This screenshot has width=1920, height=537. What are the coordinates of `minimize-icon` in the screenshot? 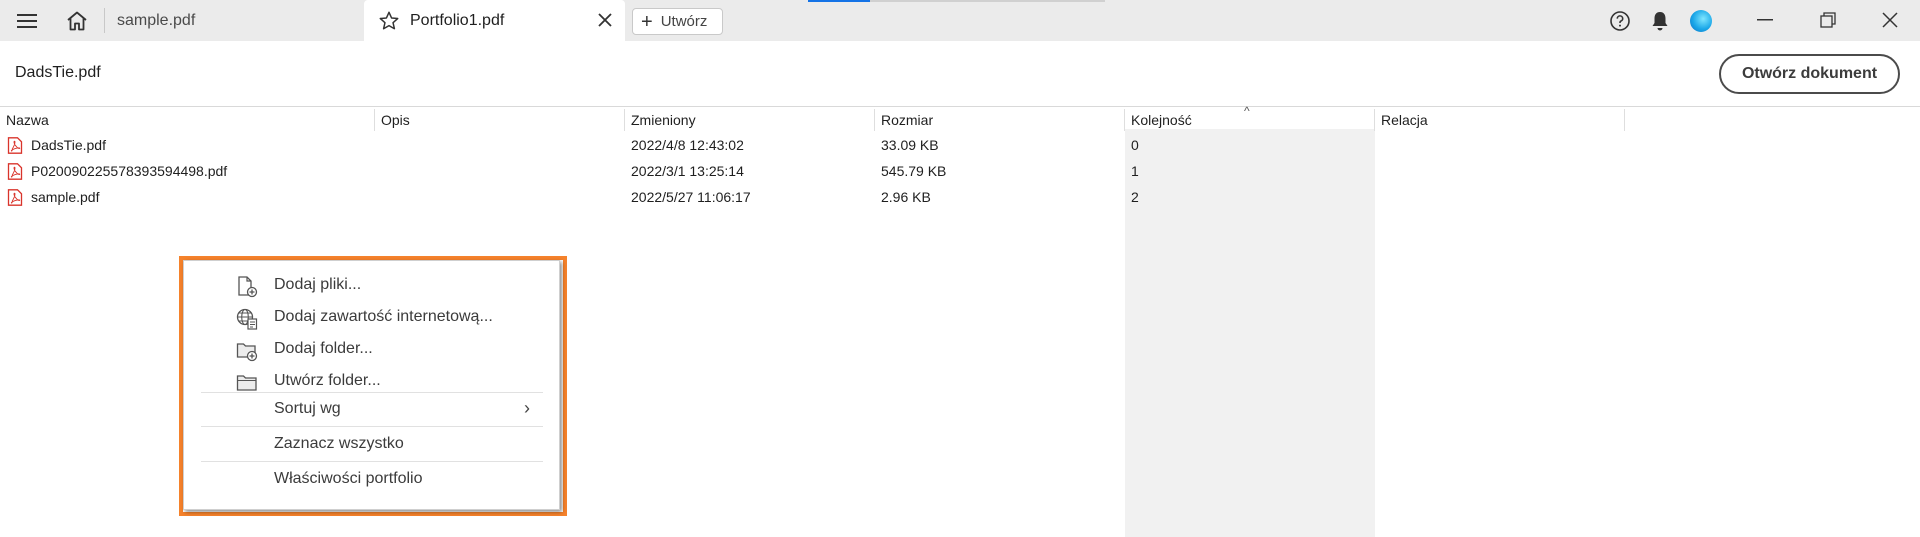 It's located at (1765, 20).